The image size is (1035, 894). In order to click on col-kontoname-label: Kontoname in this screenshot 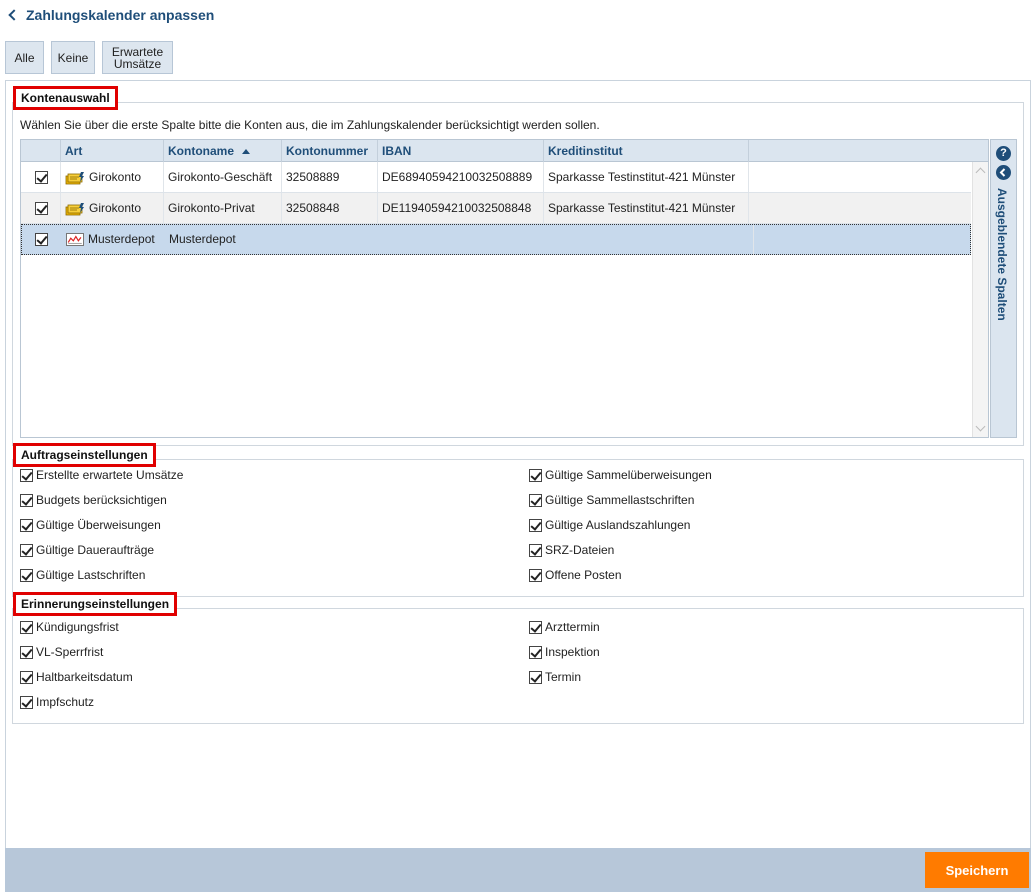, I will do `click(201, 151)`.